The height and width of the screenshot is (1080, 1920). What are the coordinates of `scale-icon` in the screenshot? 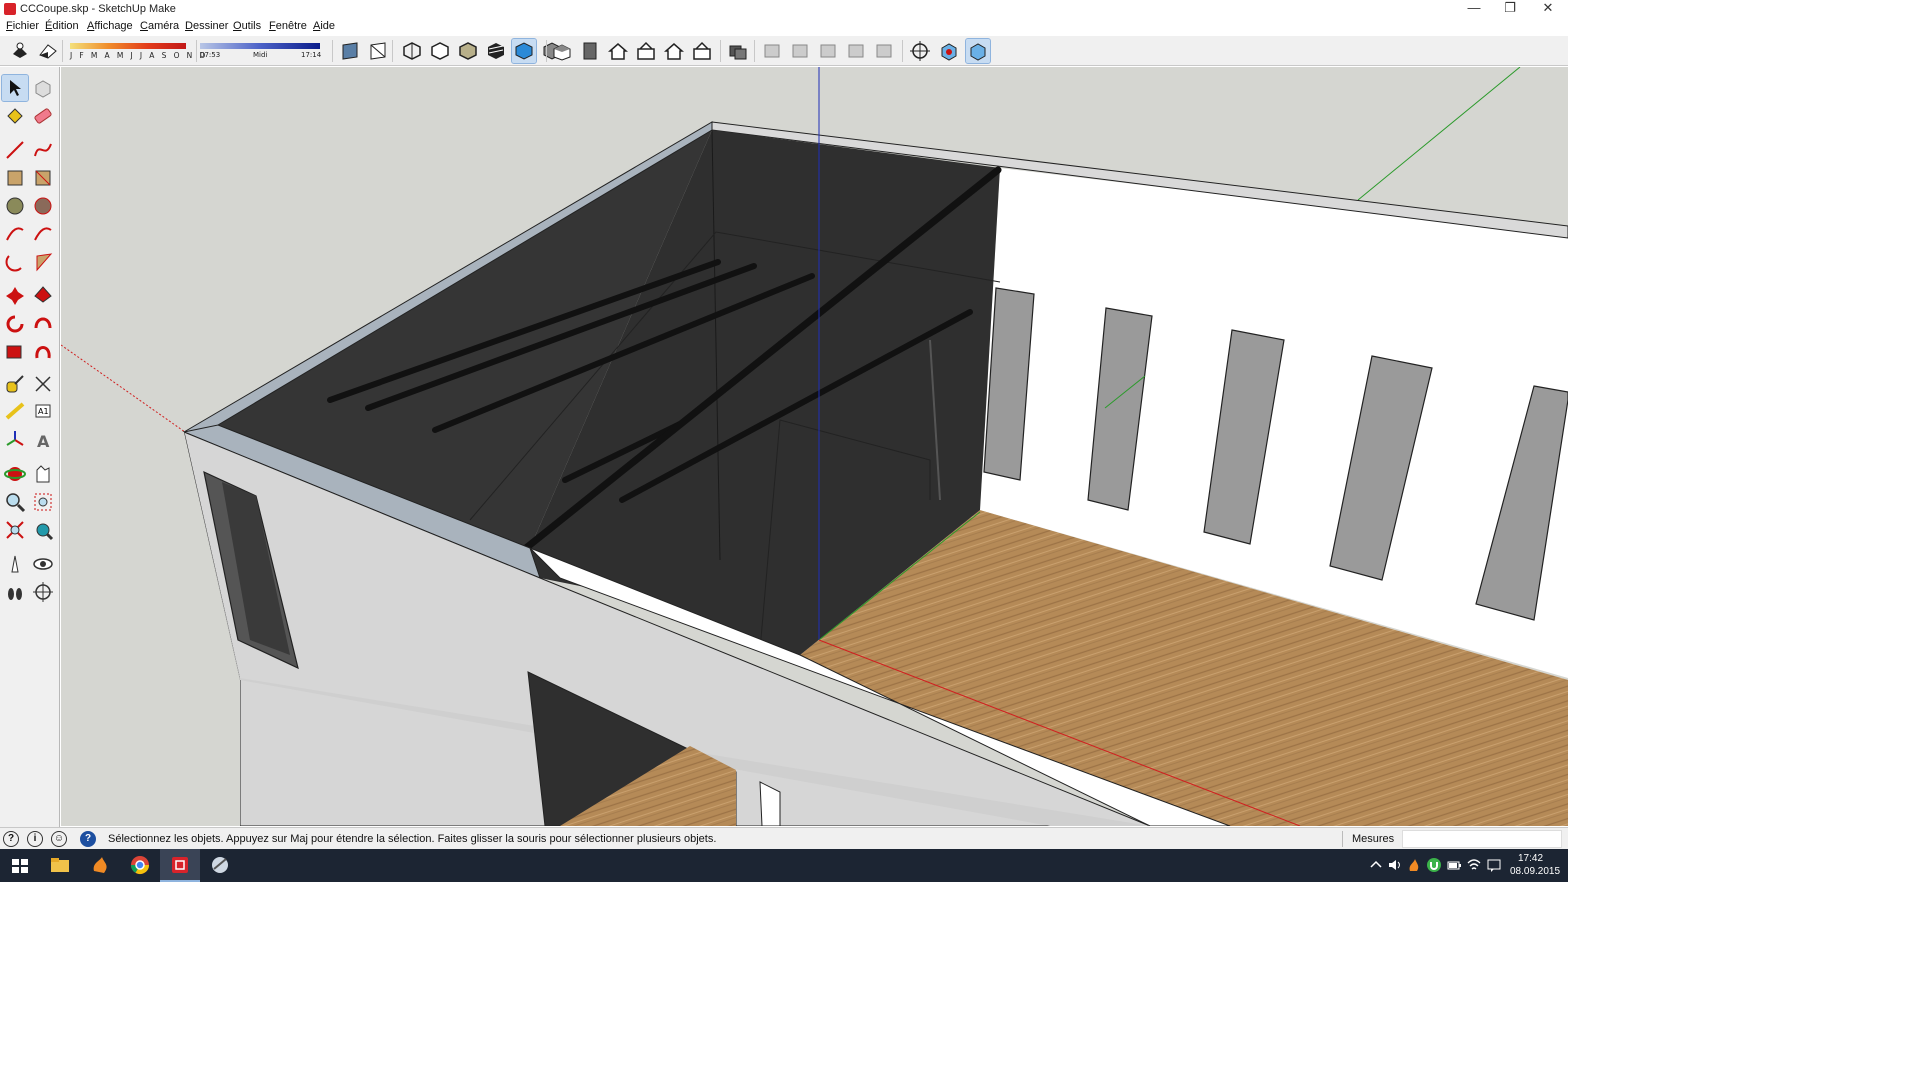 It's located at (15, 352).